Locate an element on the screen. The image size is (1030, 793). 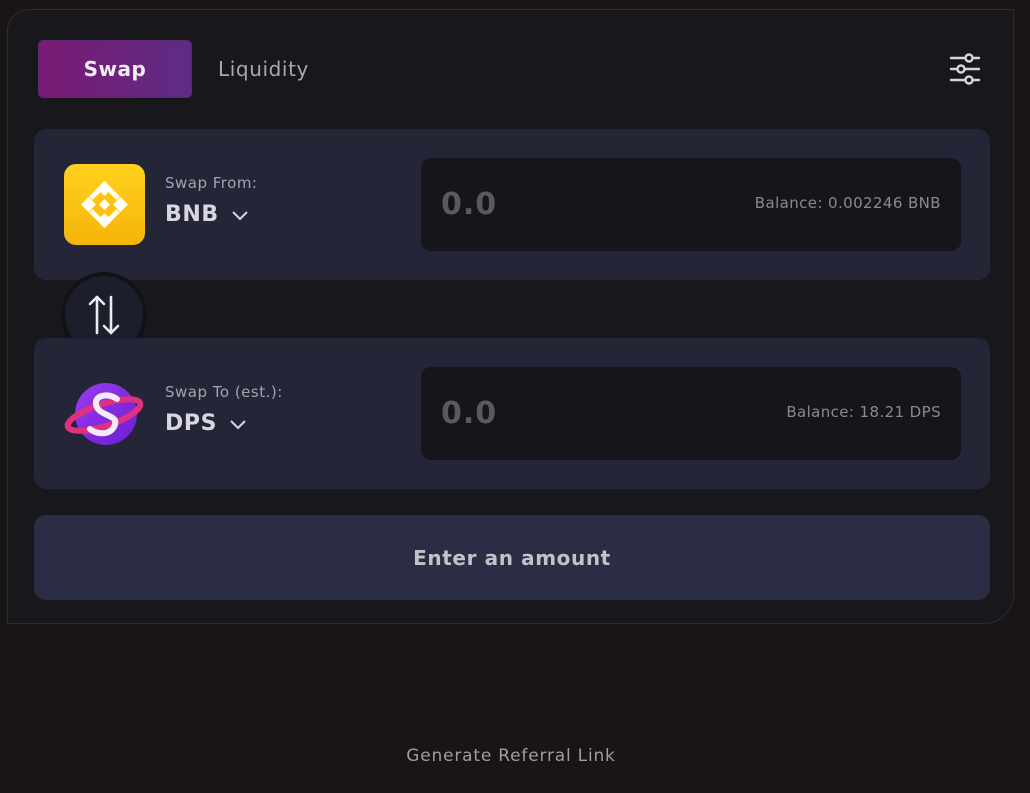
swap-to-balance: Balance: 18.21 DPS is located at coordinates (863, 412).